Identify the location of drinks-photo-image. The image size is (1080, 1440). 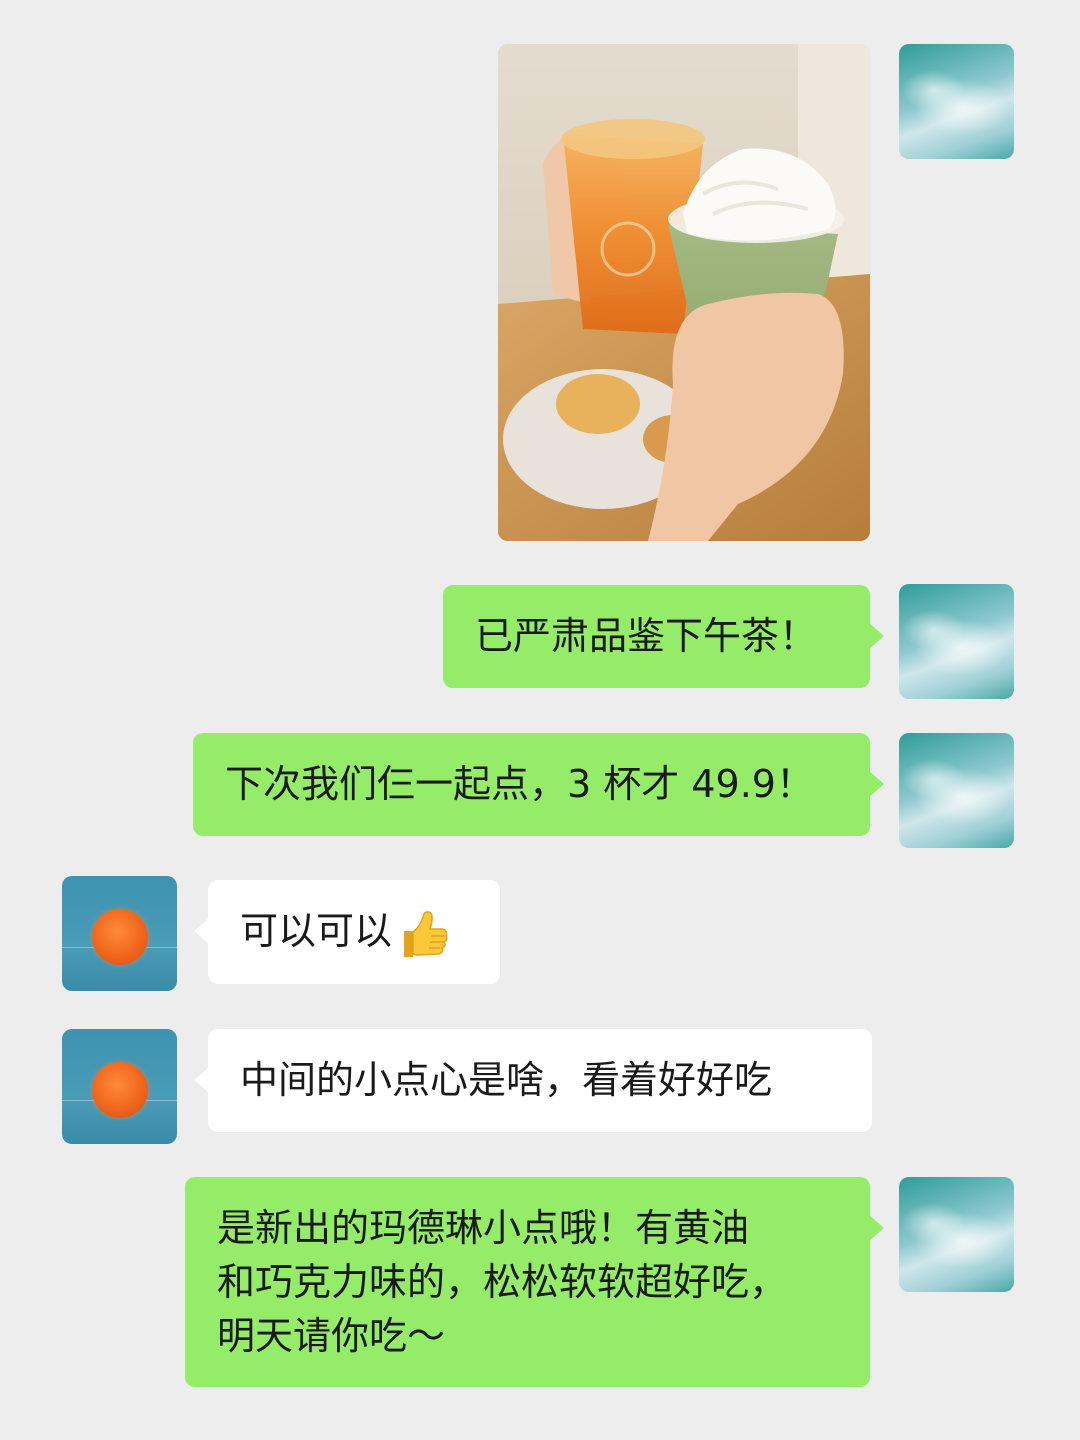
(684, 292).